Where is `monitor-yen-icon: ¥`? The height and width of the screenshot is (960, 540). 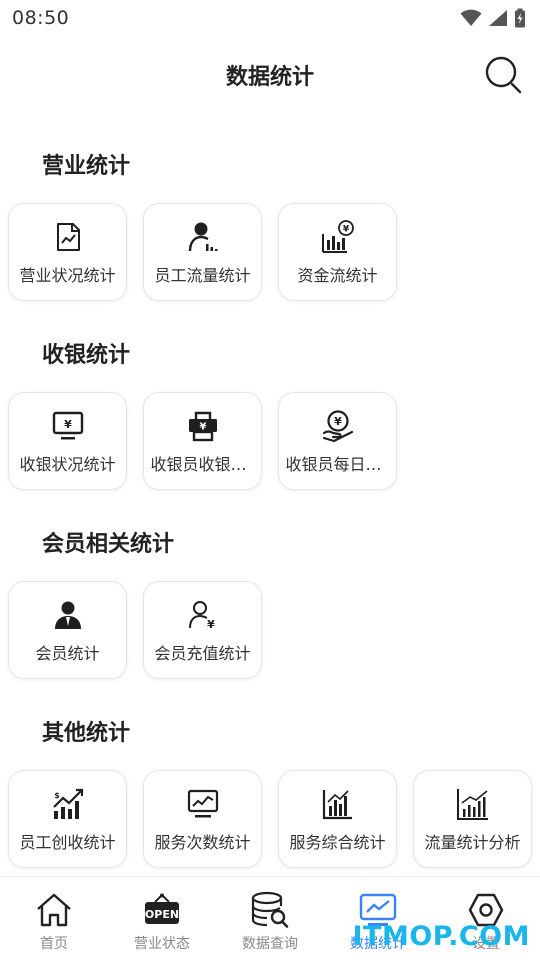
monitor-yen-icon: ¥ is located at coordinates (68, 426).